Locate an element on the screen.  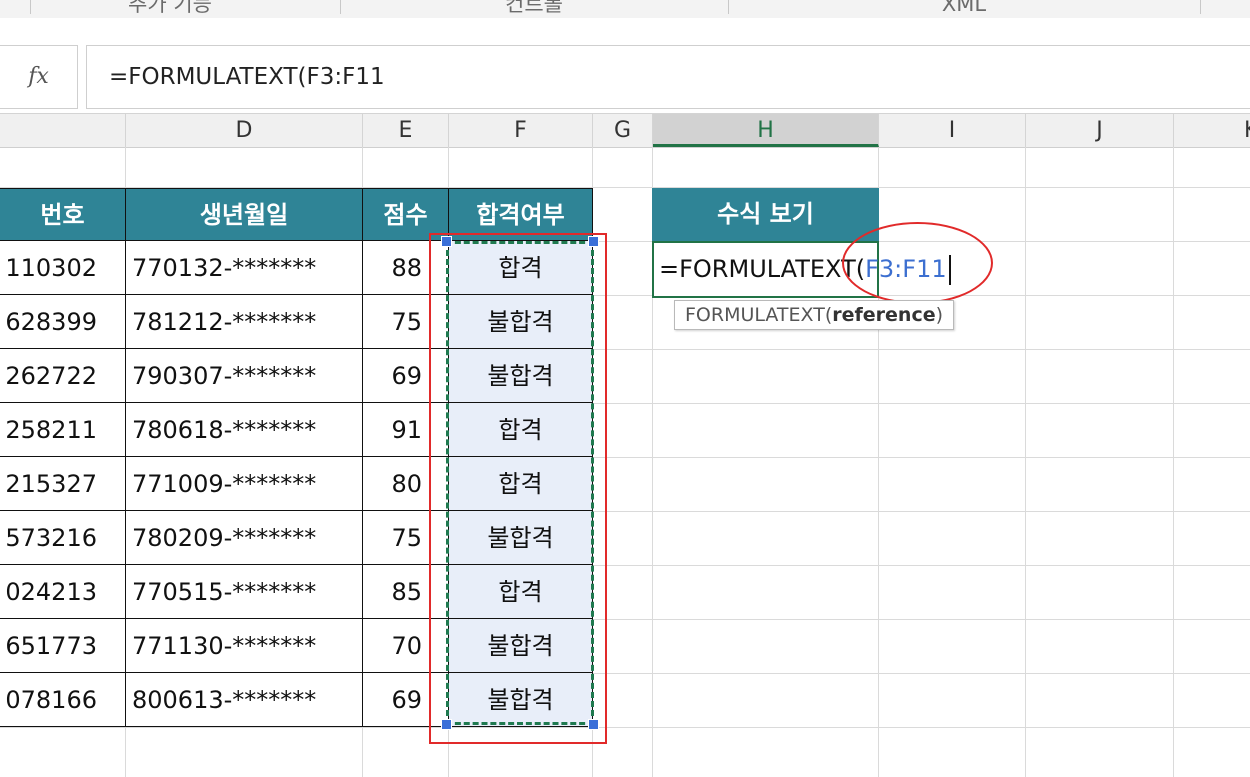
reference-selection is located at coordinates (520, 483).